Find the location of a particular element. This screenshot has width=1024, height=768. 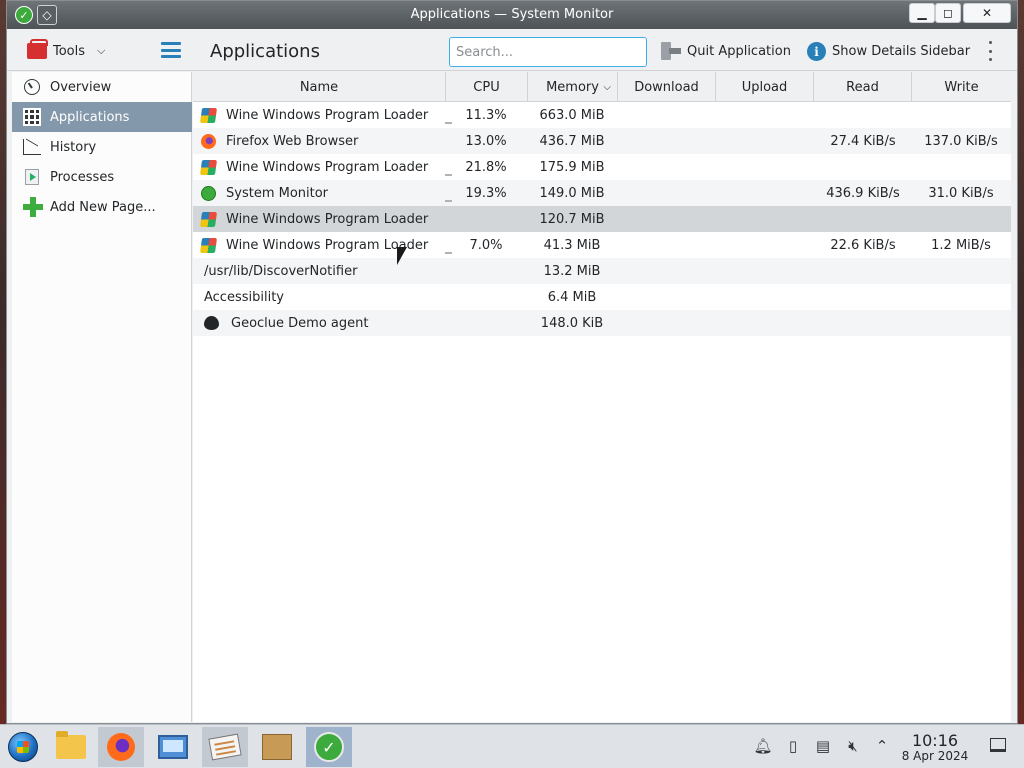

system-monitor-icon is located at coordinates (208, 193).